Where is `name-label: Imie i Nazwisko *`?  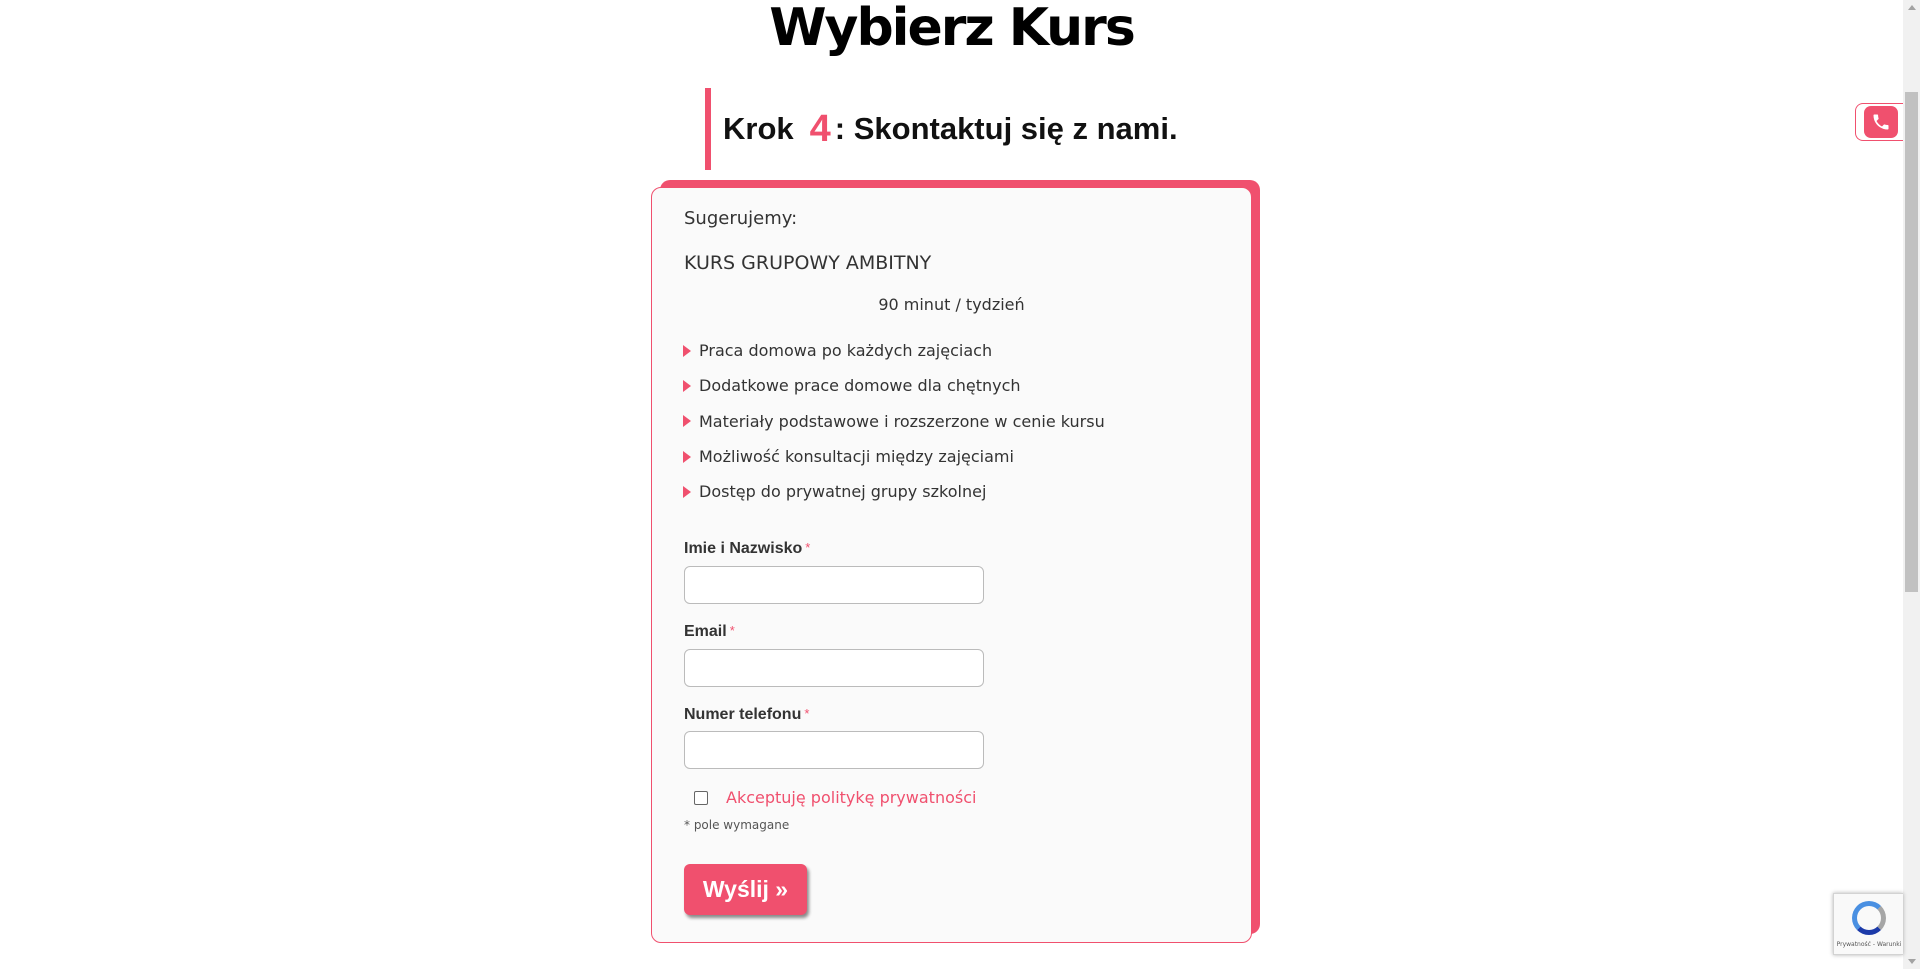 name-label: Imie i Nazwisko * is located at coordinates (747, 548).